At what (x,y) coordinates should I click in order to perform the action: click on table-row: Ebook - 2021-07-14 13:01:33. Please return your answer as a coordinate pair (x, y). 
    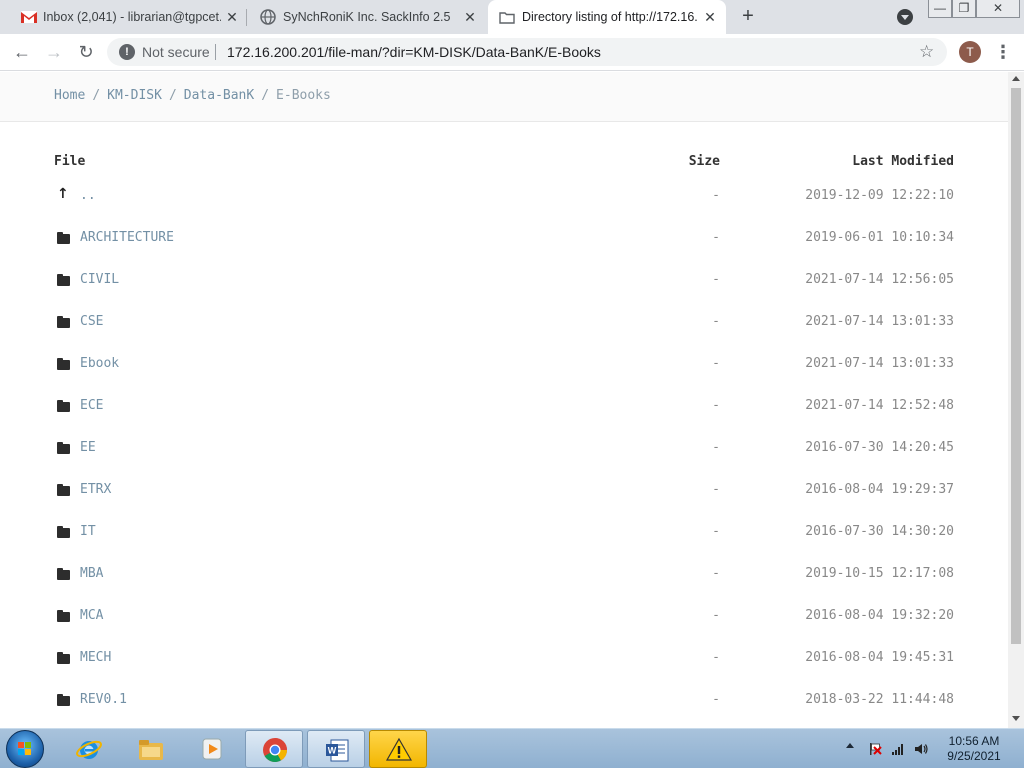
    Looking at the image, I should click on (504, 369).